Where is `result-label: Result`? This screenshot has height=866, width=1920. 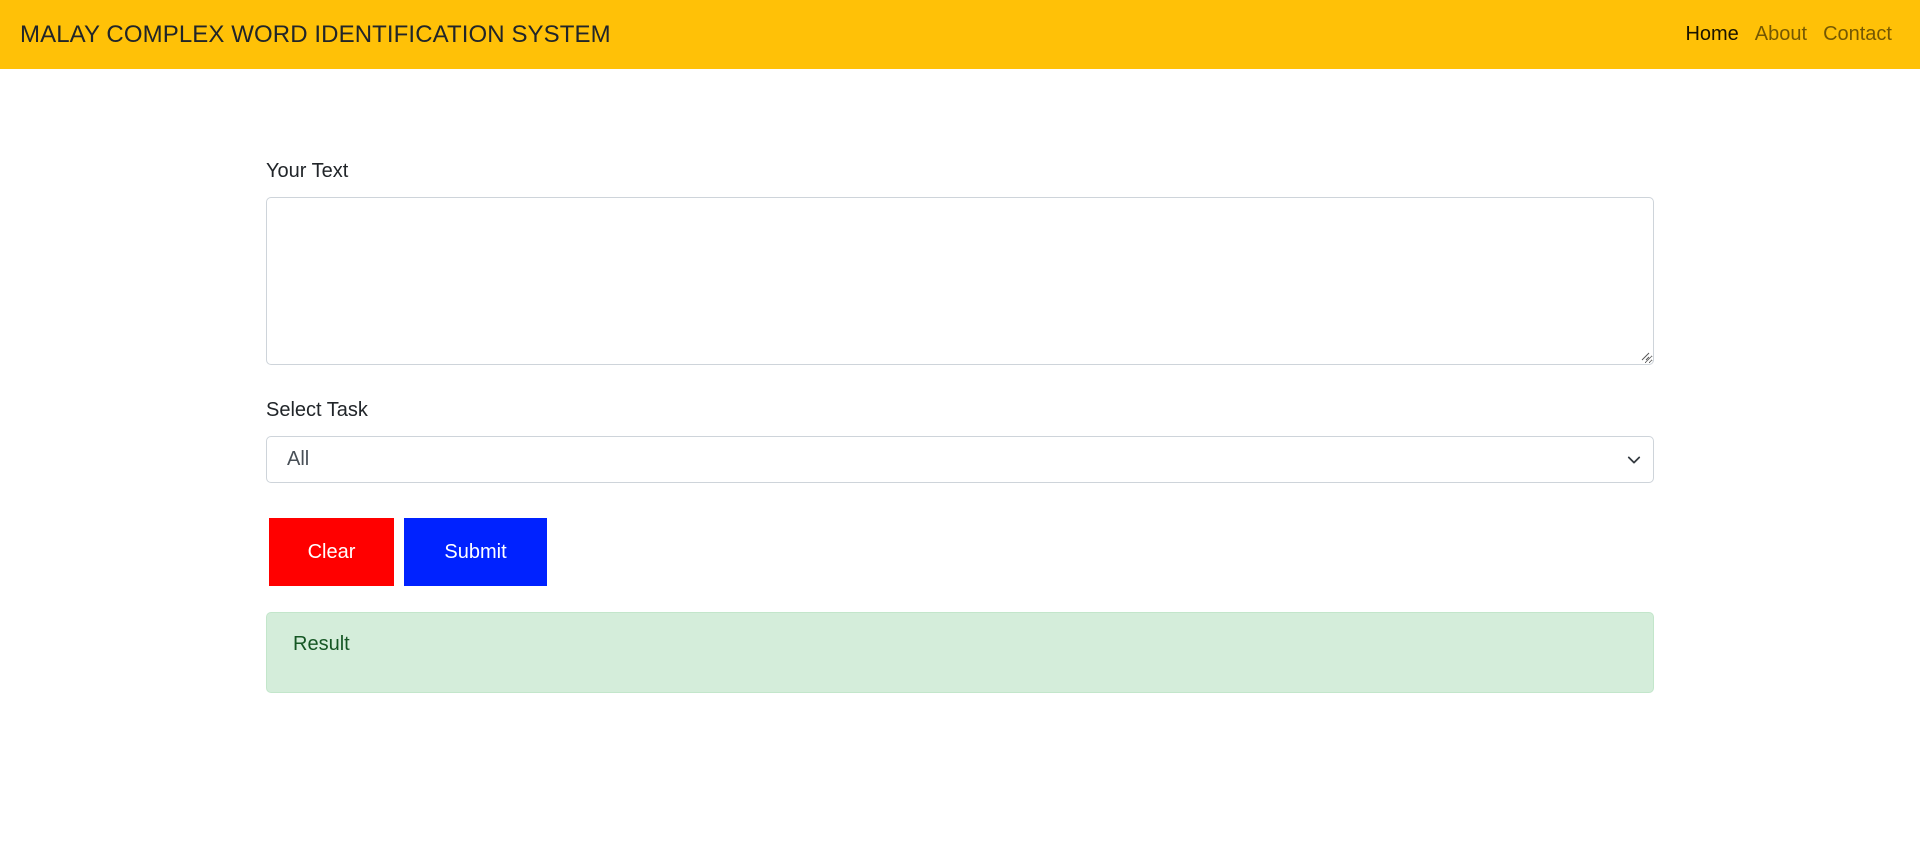
result-label: Result is located at coordinates (321, 644).